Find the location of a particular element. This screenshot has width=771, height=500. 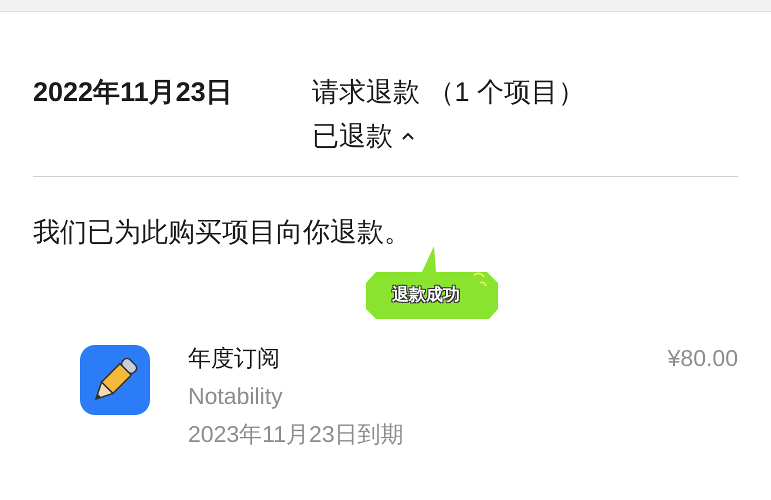

app-name: Notability is located at coordinates (236, 396).